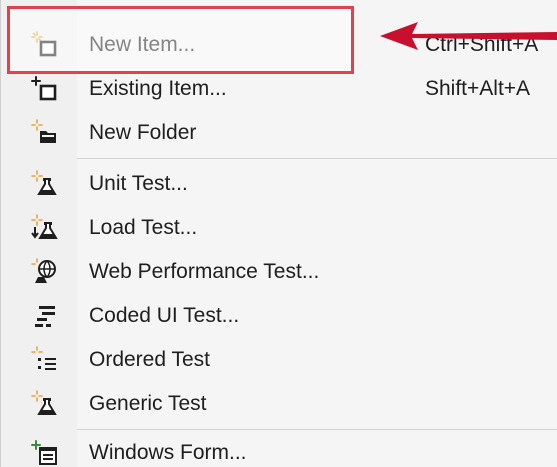 The width and height of the screenshot is (557, 467). Describe the element at coordinates (43, 358) in the screenshot. I see `ordered-test-icon` at that location.